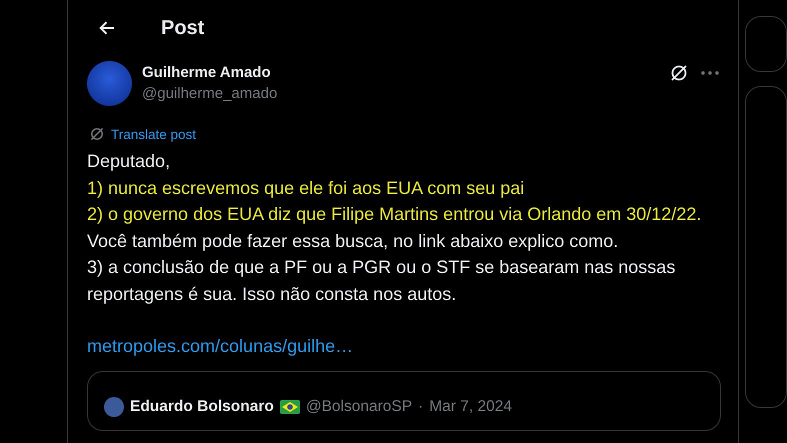  Describe the element at coordinates (381, 281) in the screenshot. I see `post-text: 3) a conclusão de que a PF ou a PGR ou o STF se basearam nas nossas reportagens é sua. Isso não consta nos autos.` at that location.